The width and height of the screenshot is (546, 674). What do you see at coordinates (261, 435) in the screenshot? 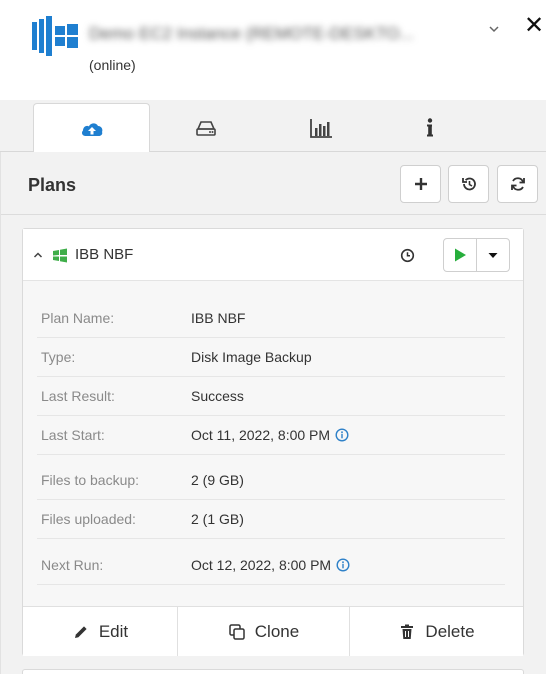
I see `detail-value-text: Oct 11, 2022, 8:00 PM` at bounding box center [261, 435].